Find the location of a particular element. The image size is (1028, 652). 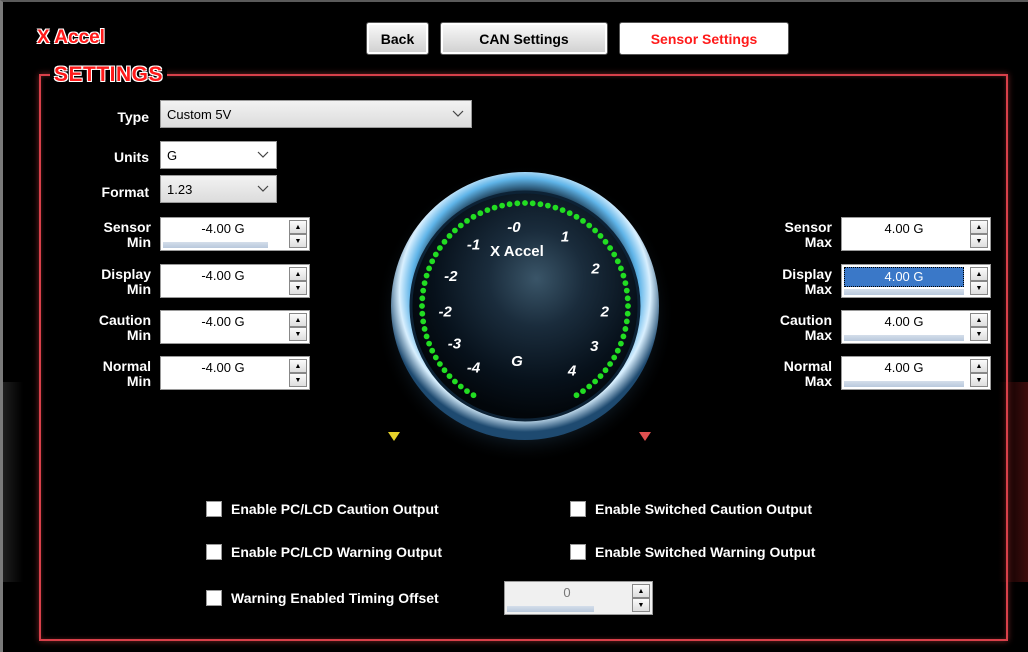

min-normal-spinner: -4.00 G ▲ ▼ is located at coordinates (235, 373).